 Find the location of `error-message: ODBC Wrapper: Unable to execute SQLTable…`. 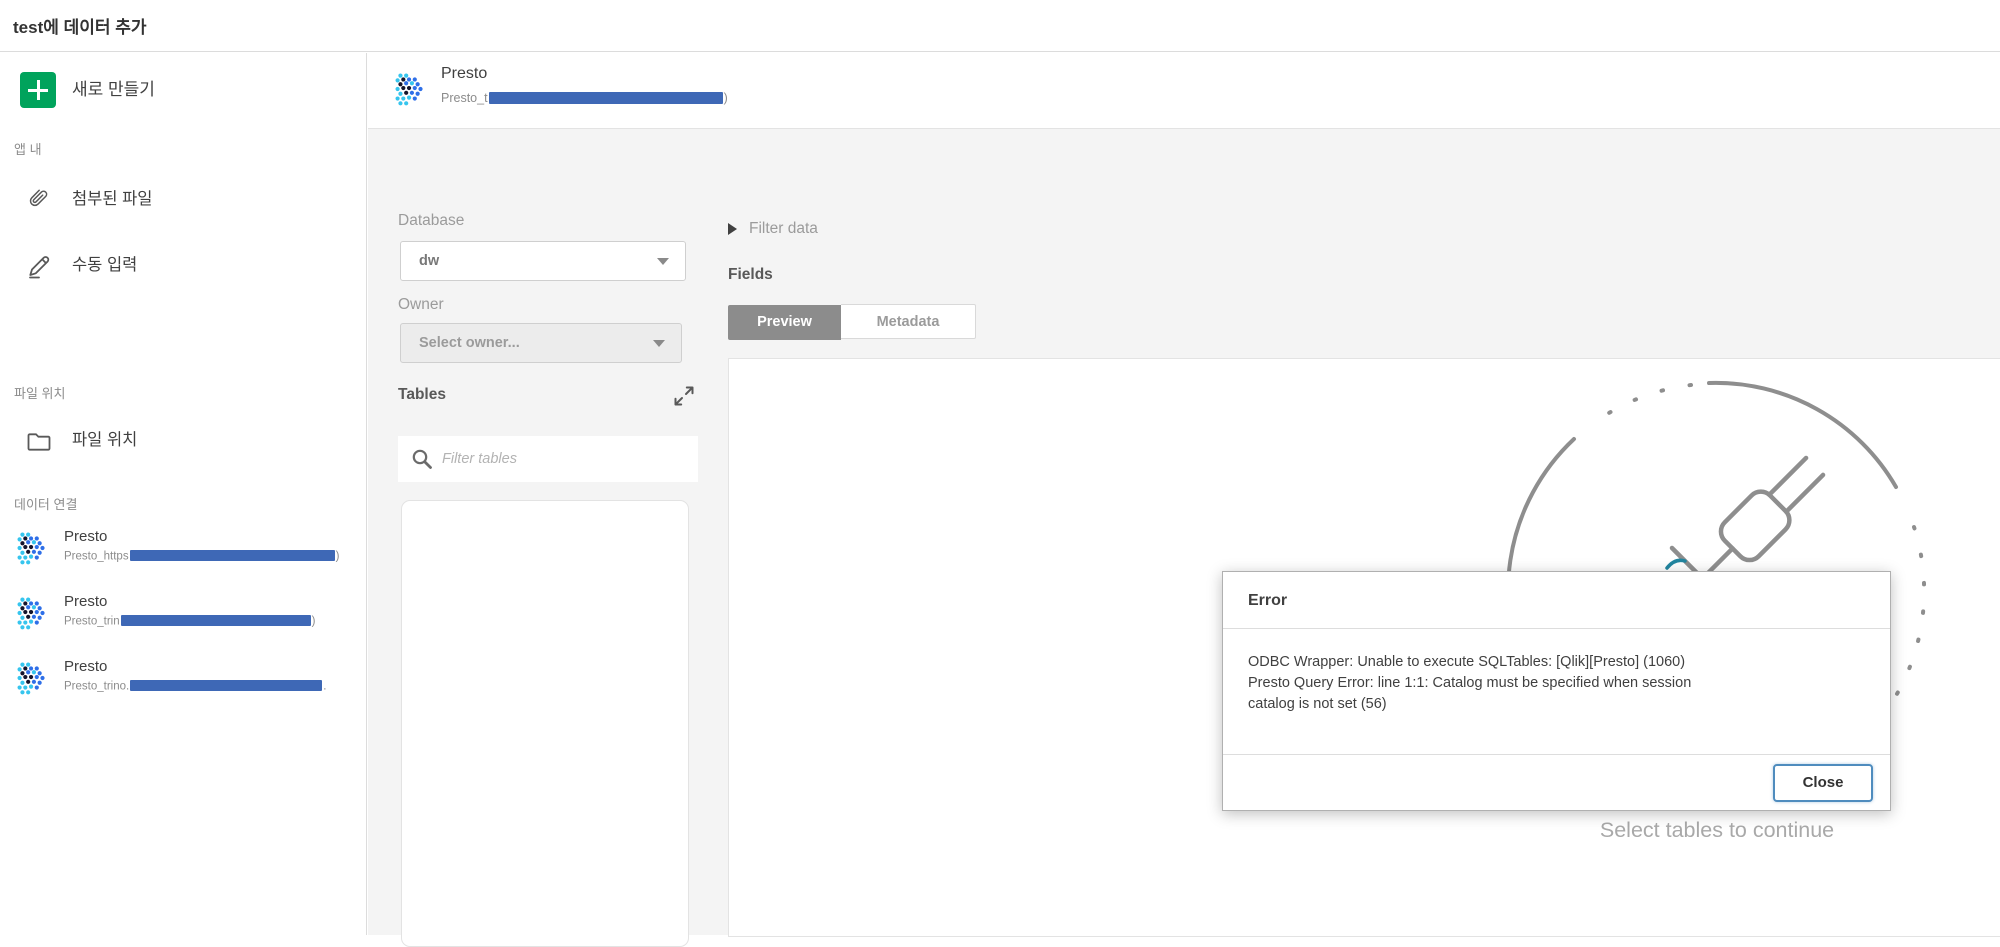

error-message: ODBC Wrapper: Unable to execute SQLTable… is located at coordinates (1556, 683).